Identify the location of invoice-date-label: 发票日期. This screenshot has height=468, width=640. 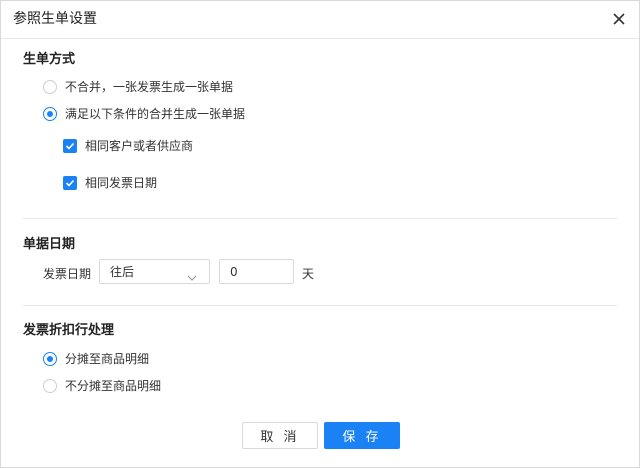
(67, 274).